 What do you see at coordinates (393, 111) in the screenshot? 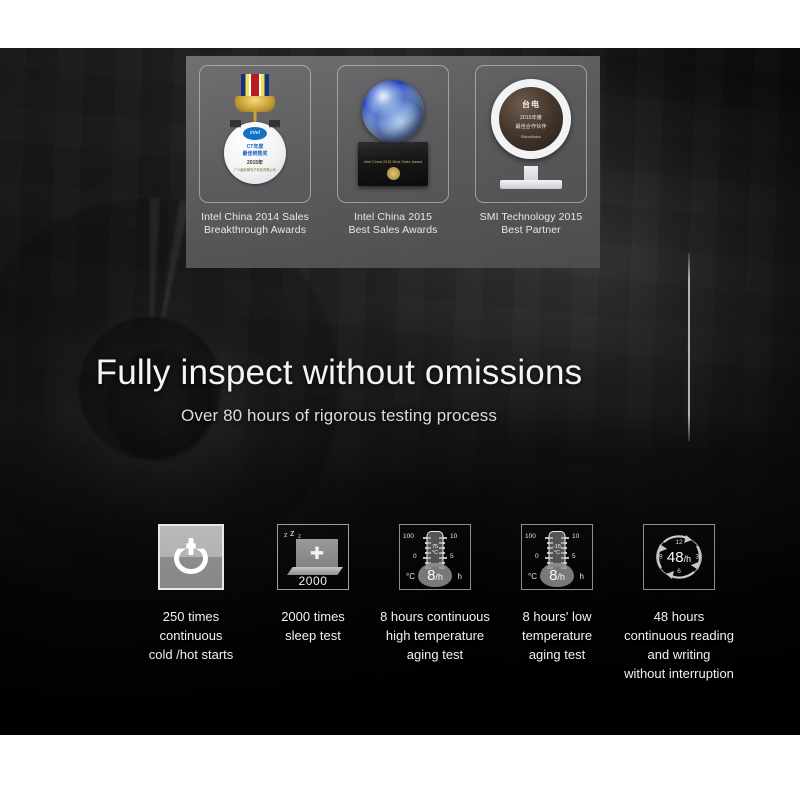
I see `crystal-ball` at bounding box center [393, 111].